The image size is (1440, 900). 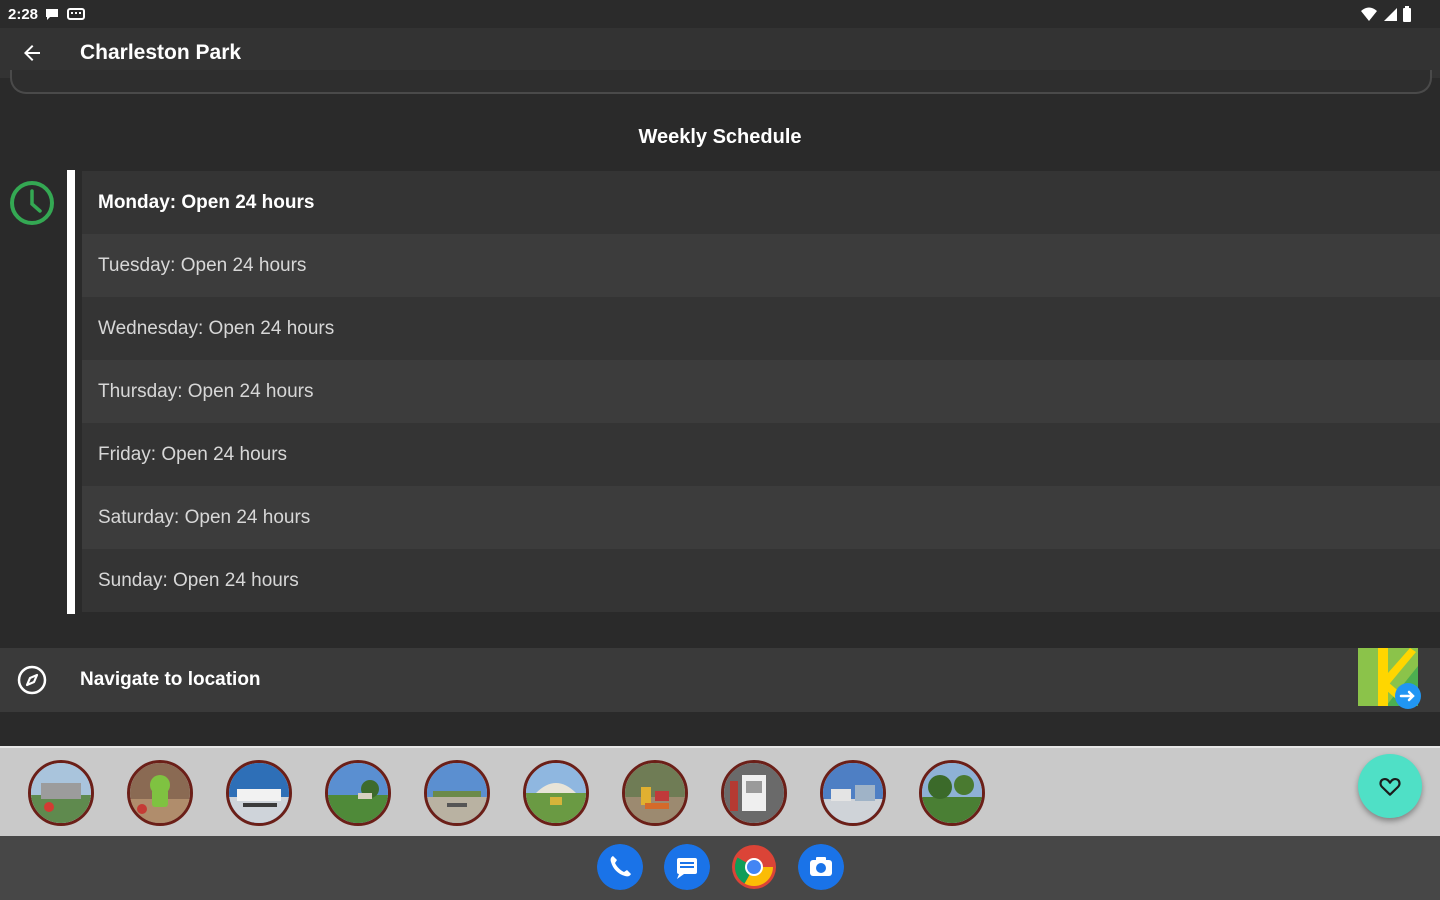 What do you see at coordinates (761, 454) in the screenshot?
I see `hours-row-friday: Friday: Open 24 hours` at bounding box center [761, 454].